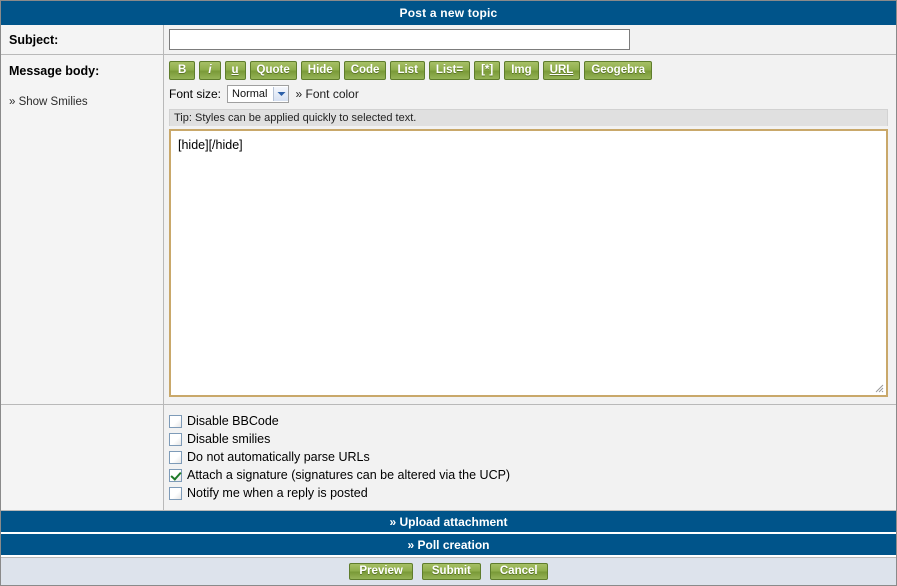 Image resolution: width=897 pixels, height=586 pixels. Describe the element at coordinates (175, 475) in the screenshot. I see `checkbox-attach-signature` at that location.